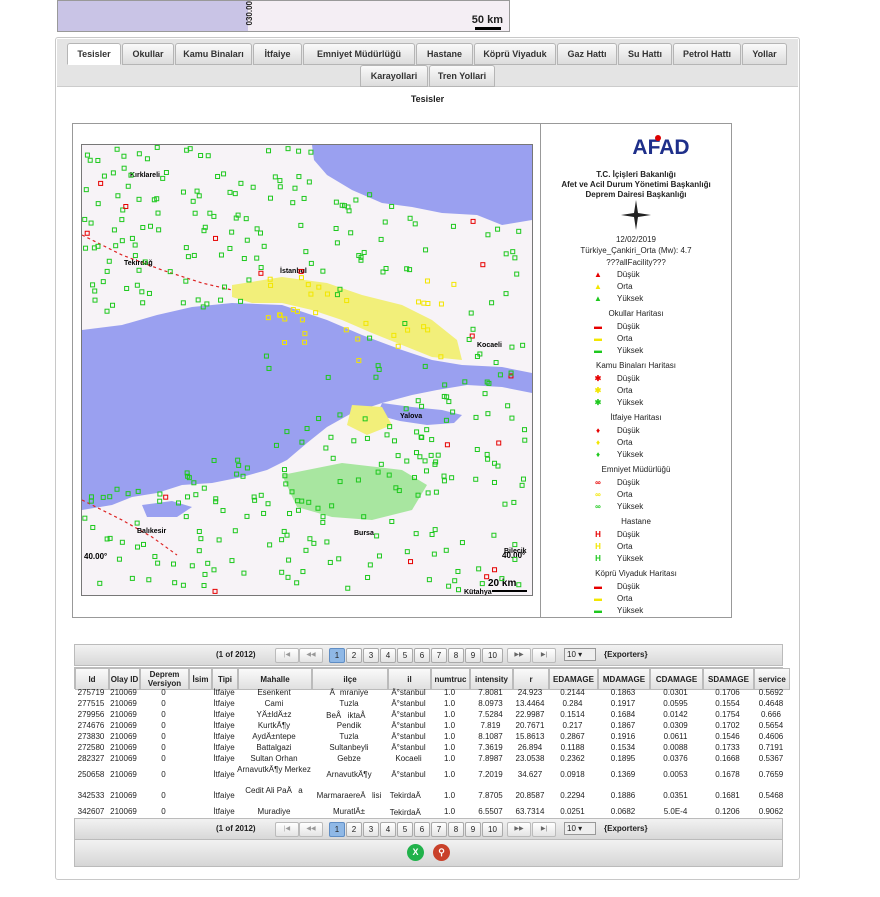 This screenshot has height=897, width=880. I want to click on page-button: 2, so click(354, 829).